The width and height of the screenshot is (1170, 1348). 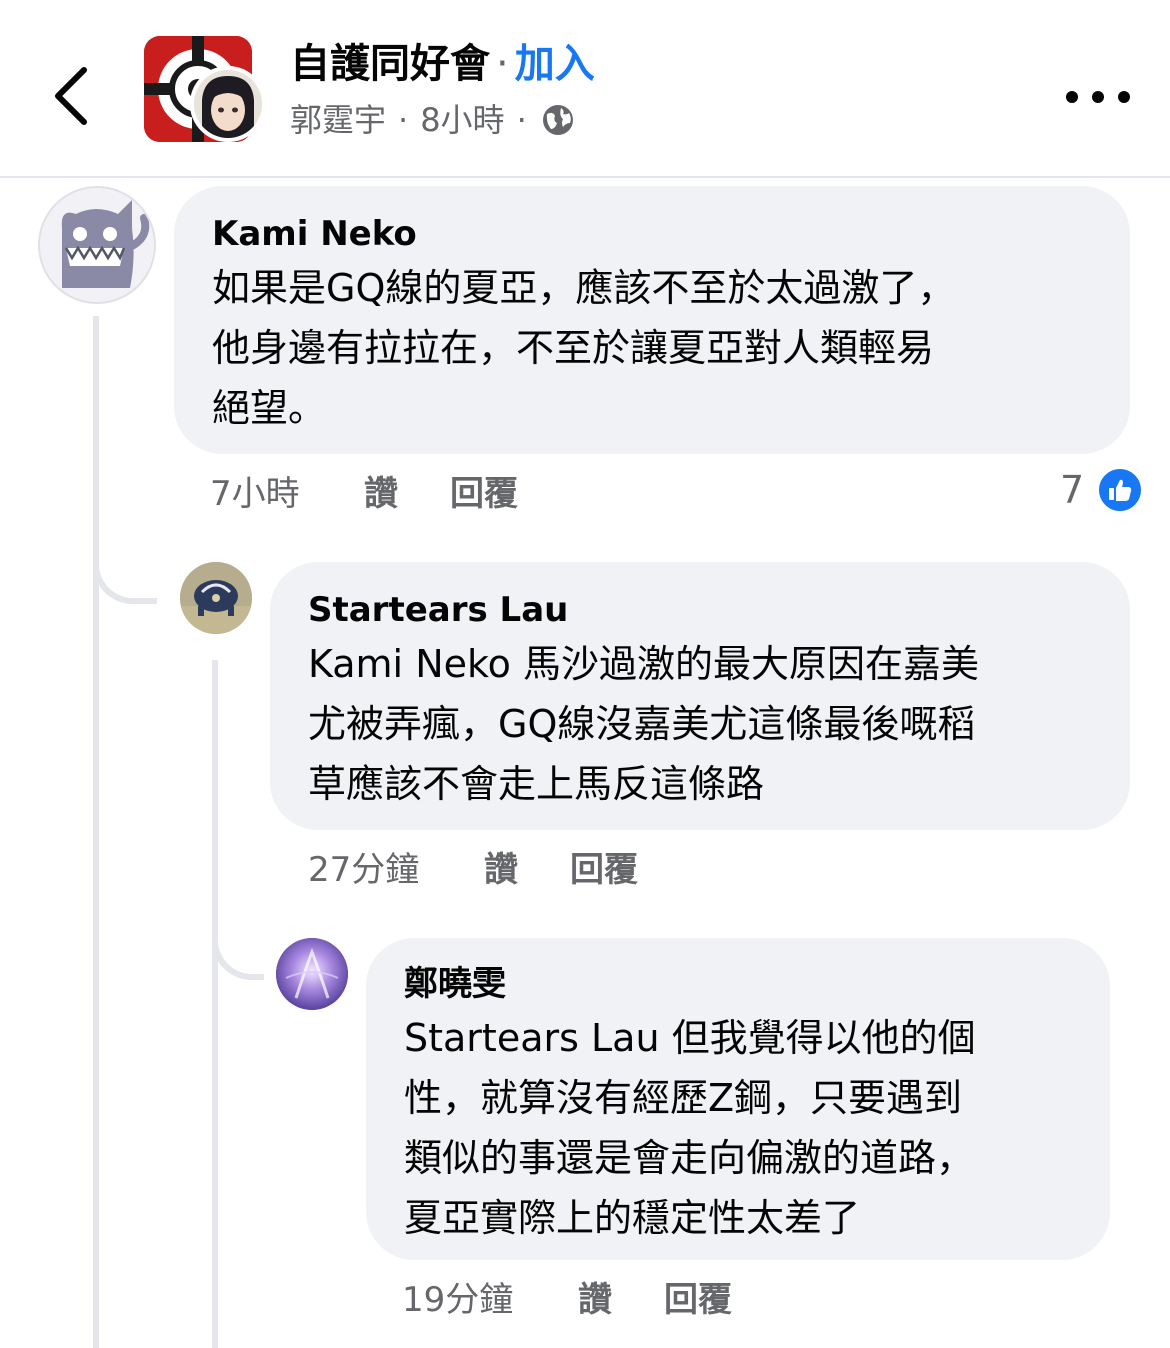 What do you see at coordinates (1072, 97) in the screenshot?
I see `more-dots-icon` at bounding box center [1072, 97].